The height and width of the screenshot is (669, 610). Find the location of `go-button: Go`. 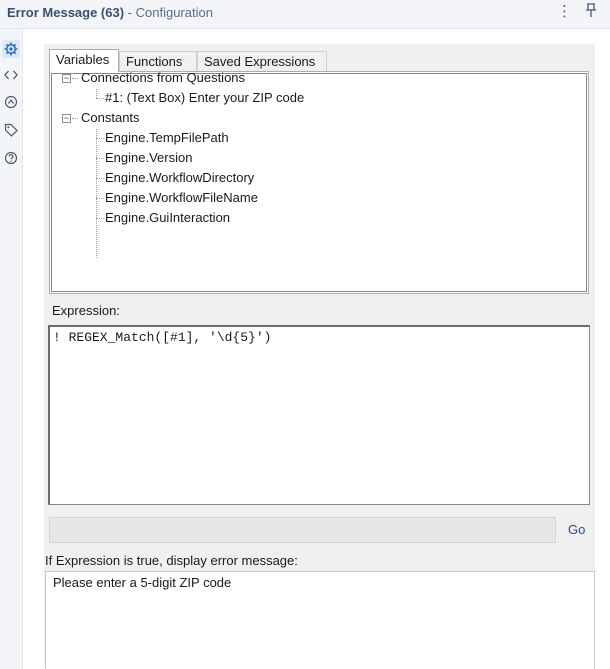

go-button: Go is located at coordinates (576, 529).